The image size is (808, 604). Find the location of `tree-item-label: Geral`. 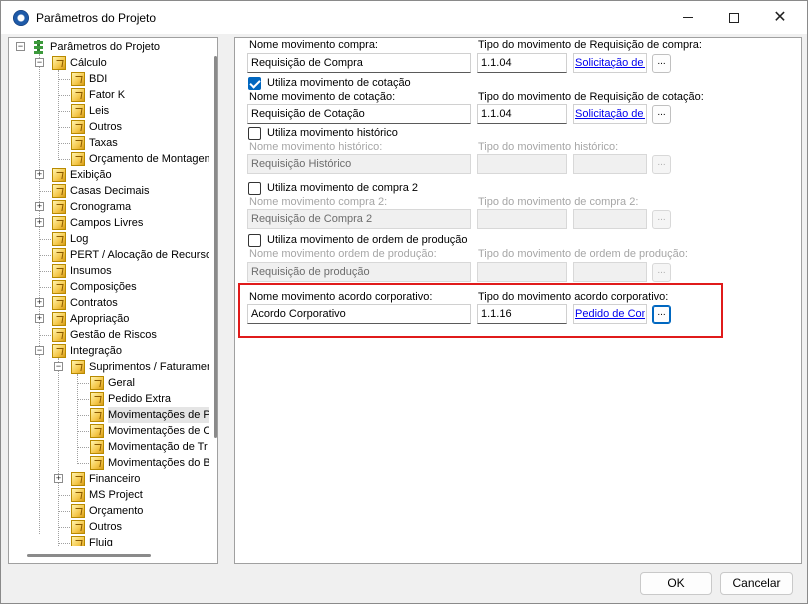

tree-item-label: Geral is located at coordinates (121, 383).